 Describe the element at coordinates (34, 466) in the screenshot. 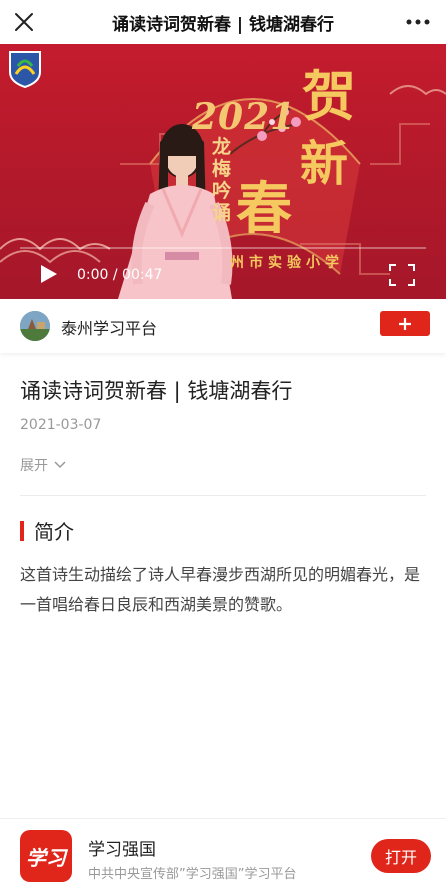

I see `expand-label: 展开` at that location.